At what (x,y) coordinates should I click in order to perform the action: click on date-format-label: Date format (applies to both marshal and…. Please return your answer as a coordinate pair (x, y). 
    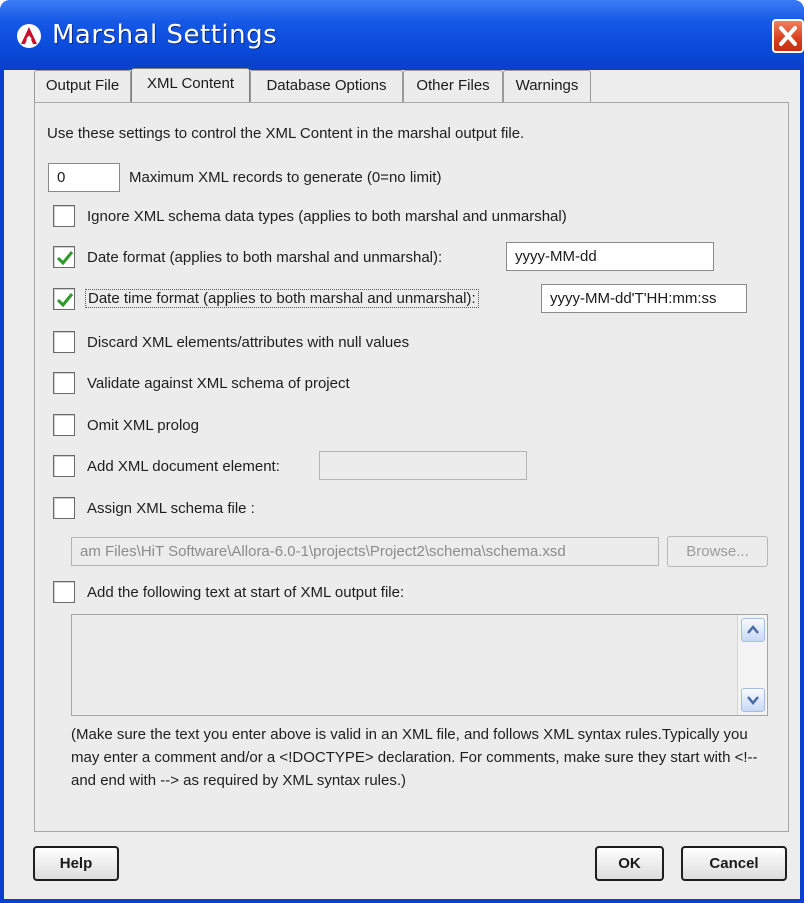
    Looking at the image, I should click on (265, 257).